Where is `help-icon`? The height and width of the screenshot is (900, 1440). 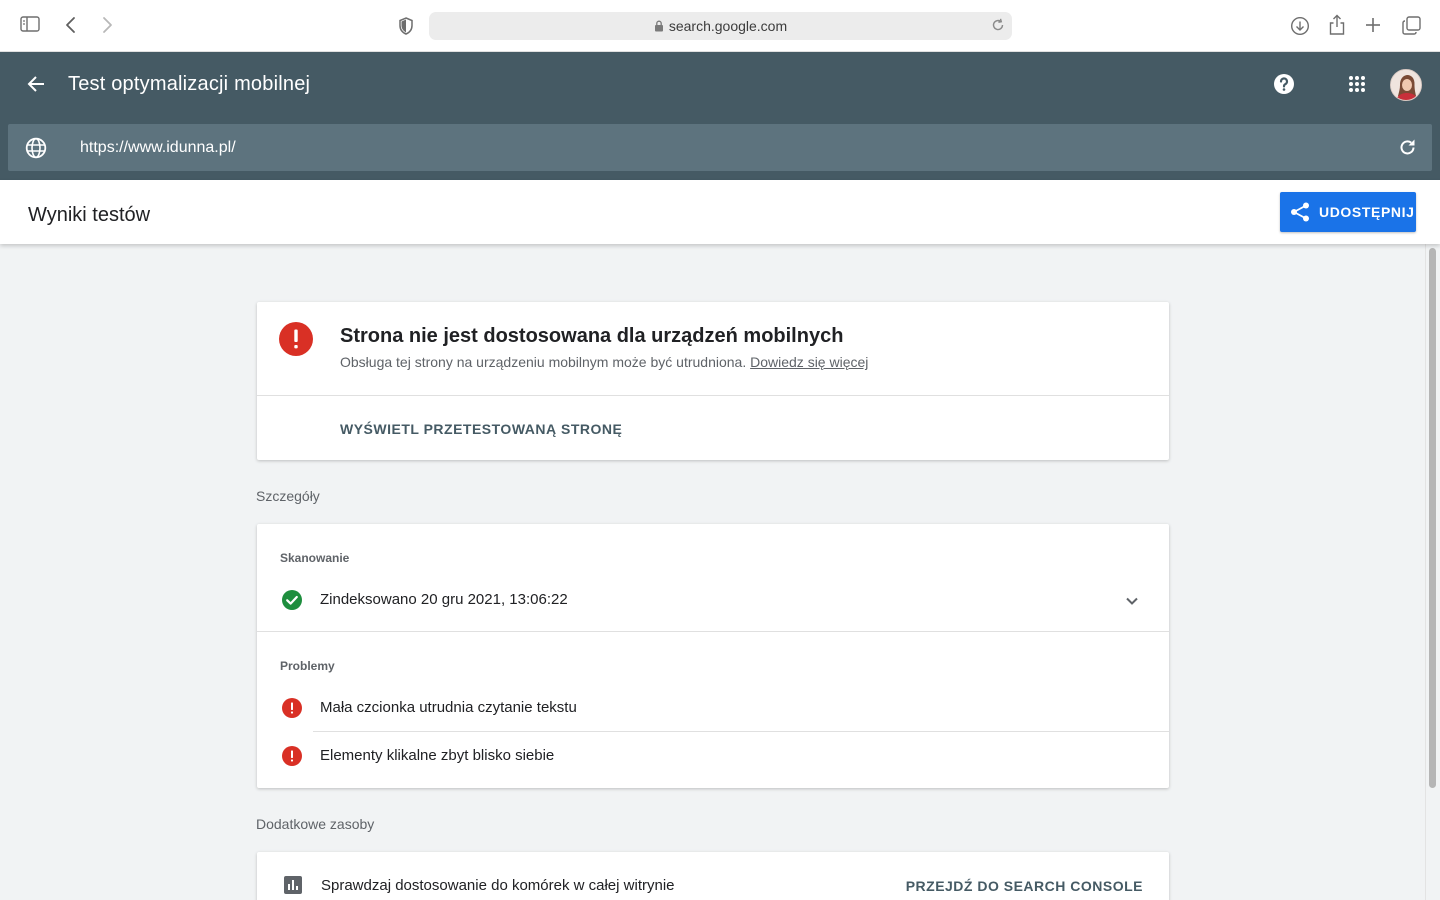 help-icon is located at coordinates (1284, 84).